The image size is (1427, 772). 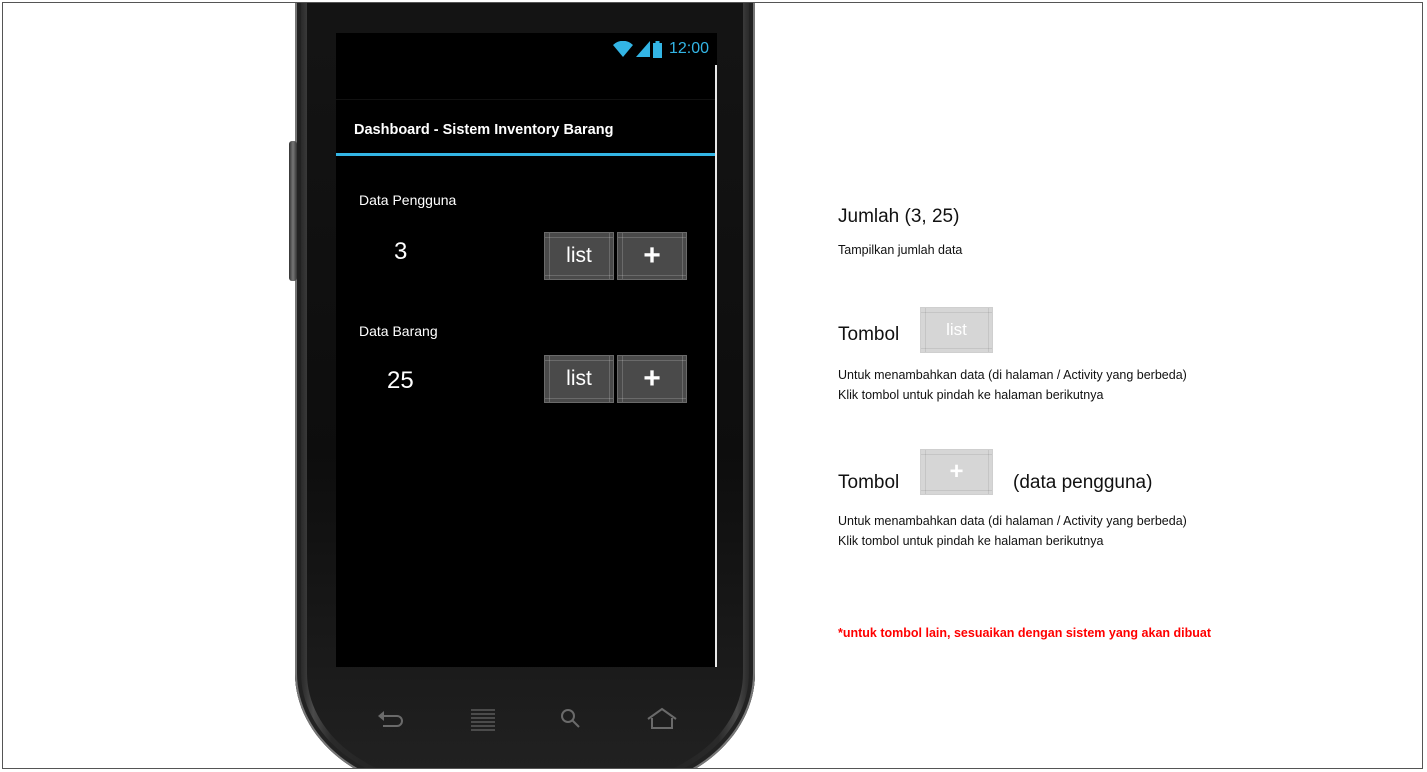 I want to click on status-bar: 12:00, so click(x=526, y=49).